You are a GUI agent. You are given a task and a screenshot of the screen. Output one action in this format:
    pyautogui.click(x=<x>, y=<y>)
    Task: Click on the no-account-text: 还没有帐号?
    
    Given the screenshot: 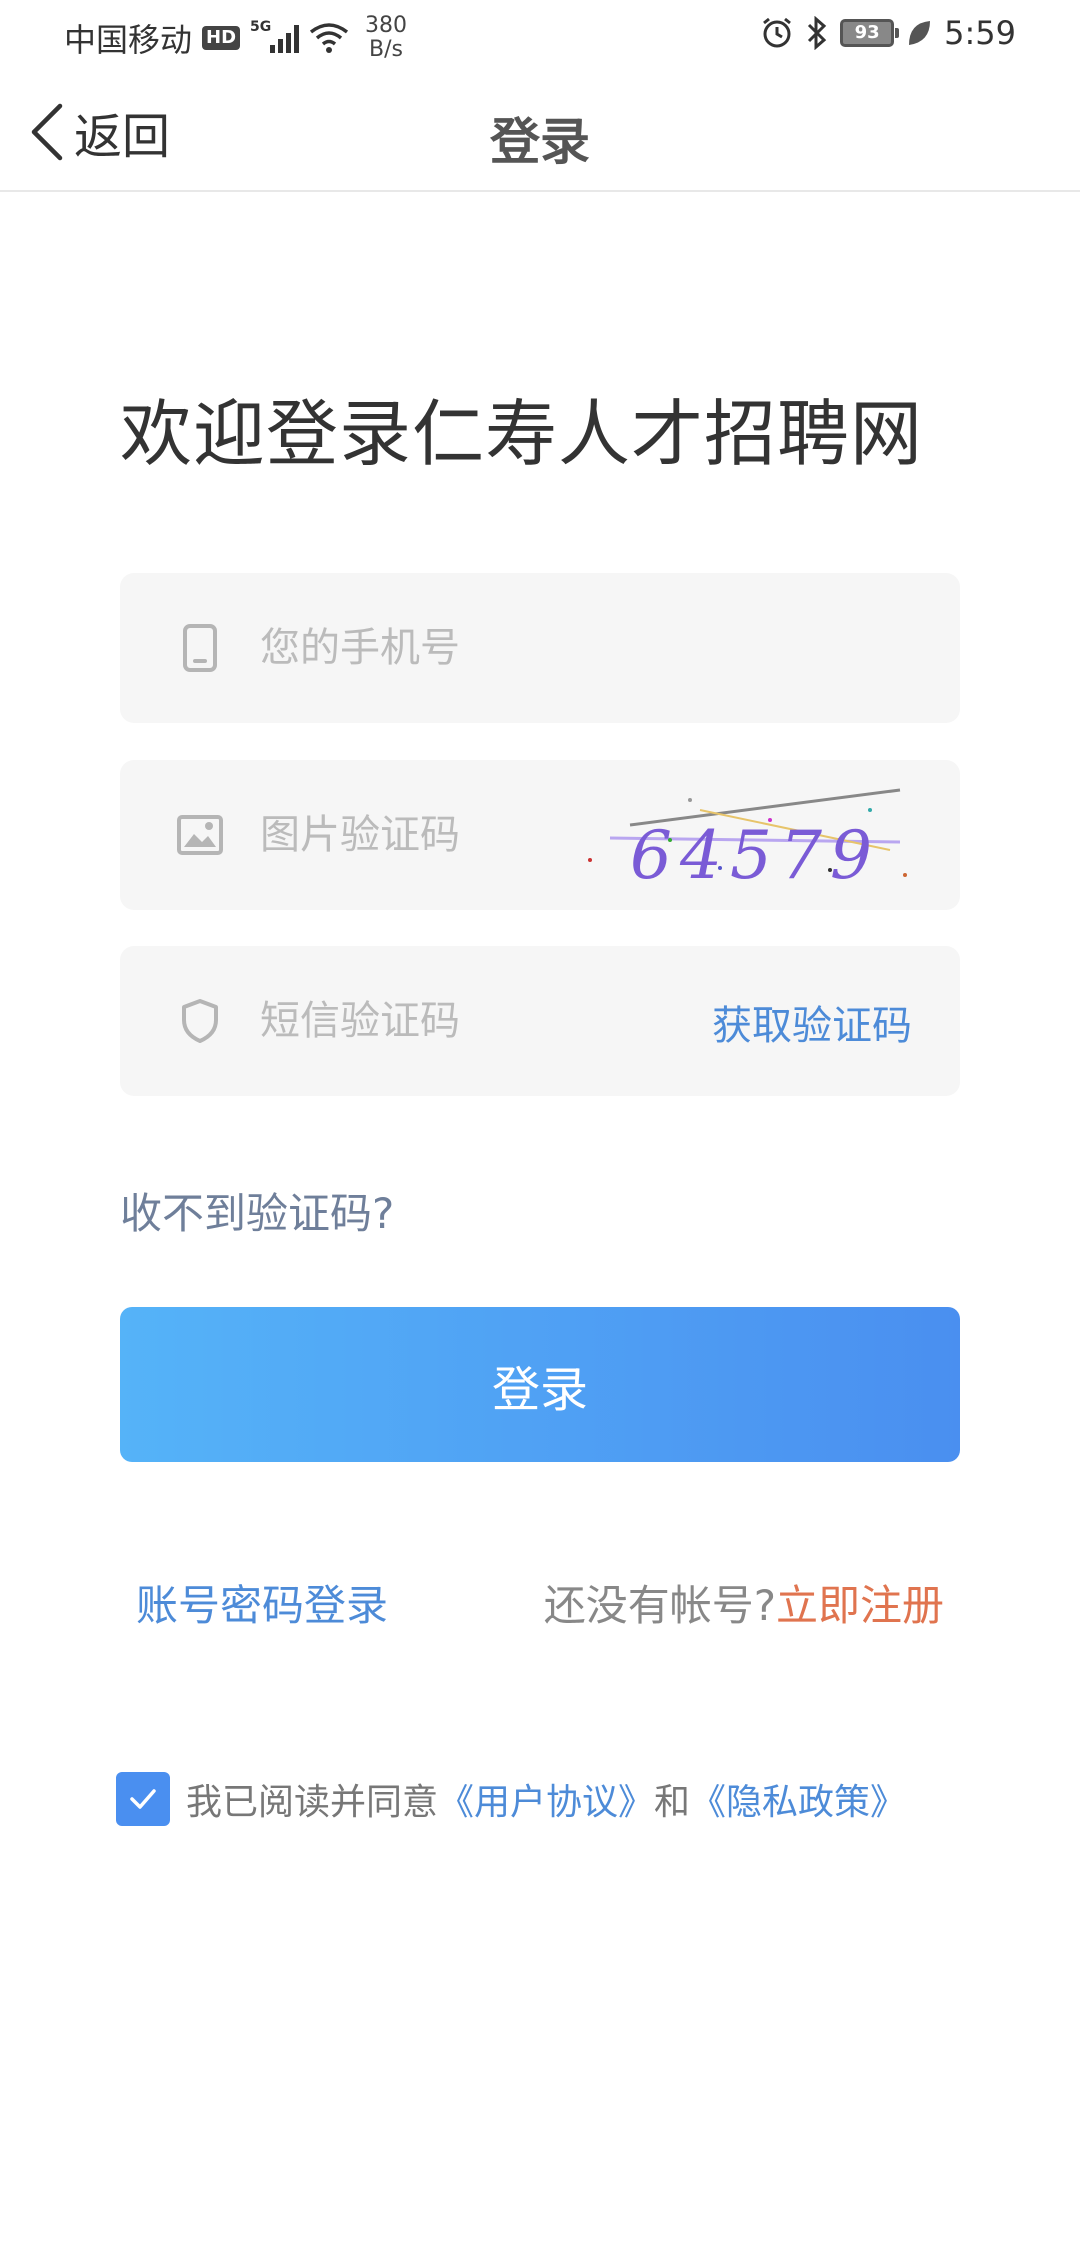 What is the action you would take?
    pyautogui.click(x=659, y=1605)
    